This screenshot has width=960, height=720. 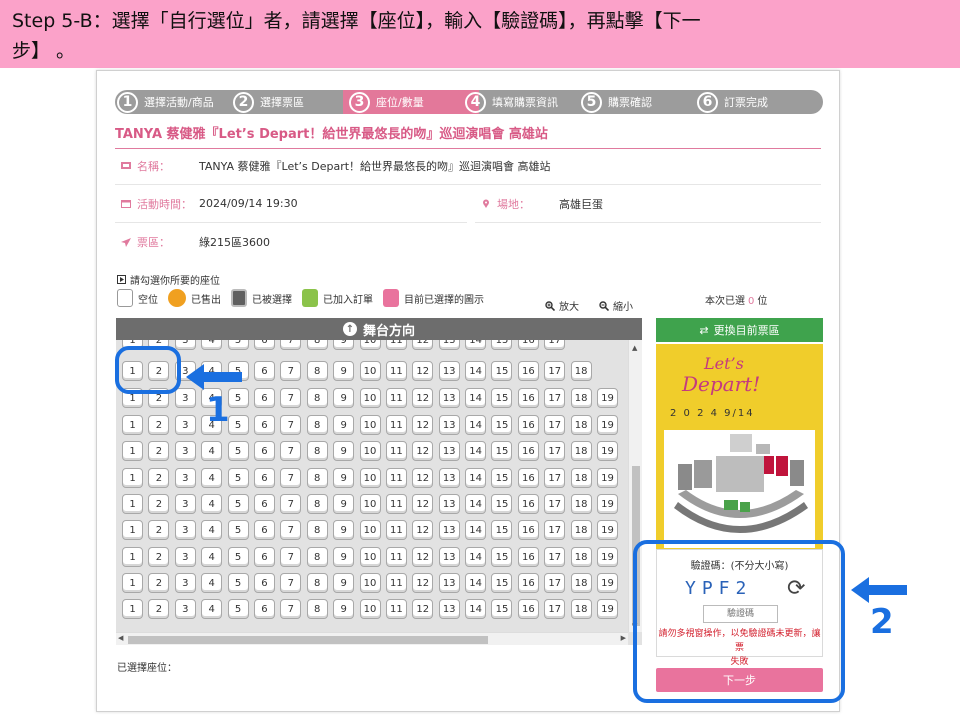 I want to click on horizontal-scrollbar: ◀ ▶, so click(x=372, y=638).